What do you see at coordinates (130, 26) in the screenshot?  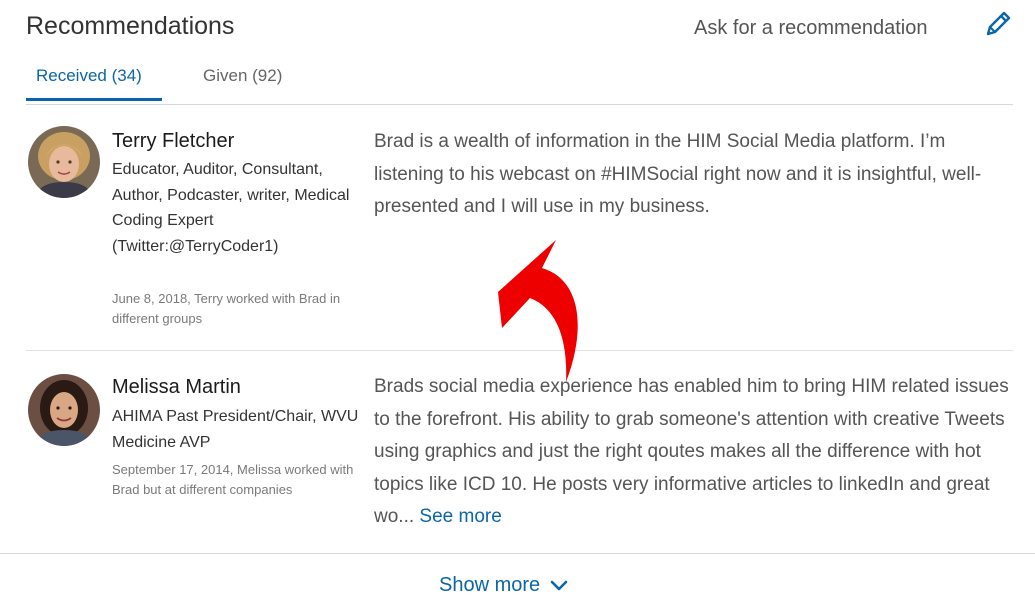 I see `section-title: Recommendations` at bounding box center [130, 26].